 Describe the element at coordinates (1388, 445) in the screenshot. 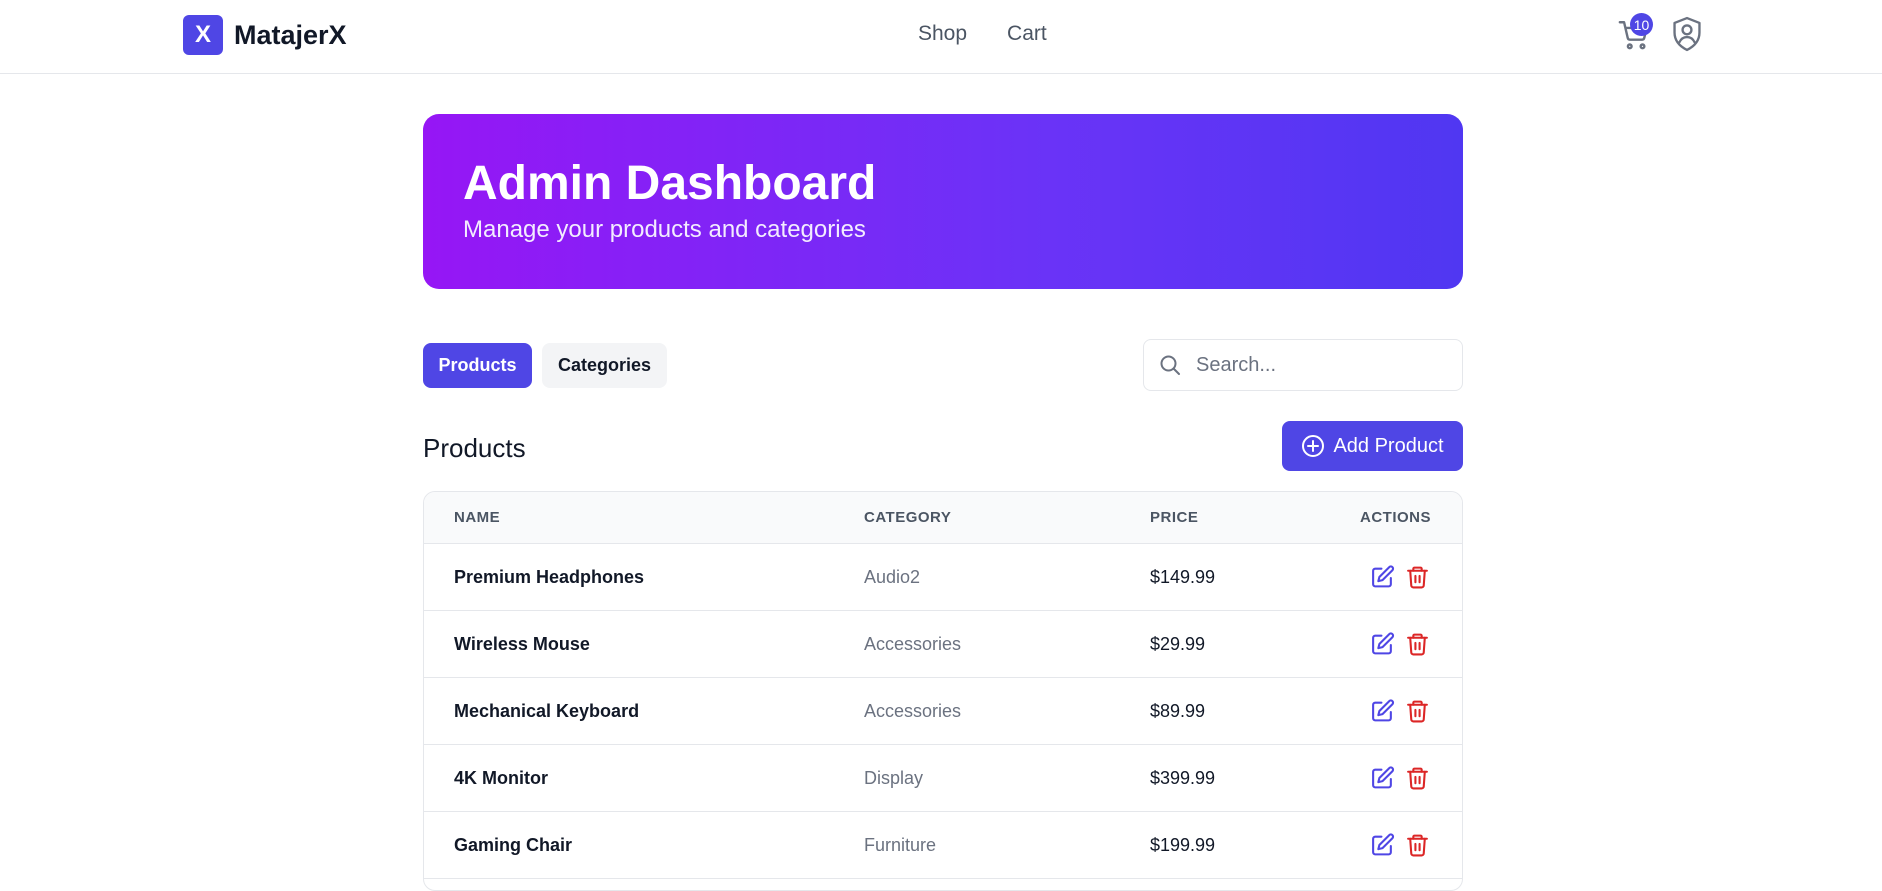

I see `add-product-label: Add Product` at that location.